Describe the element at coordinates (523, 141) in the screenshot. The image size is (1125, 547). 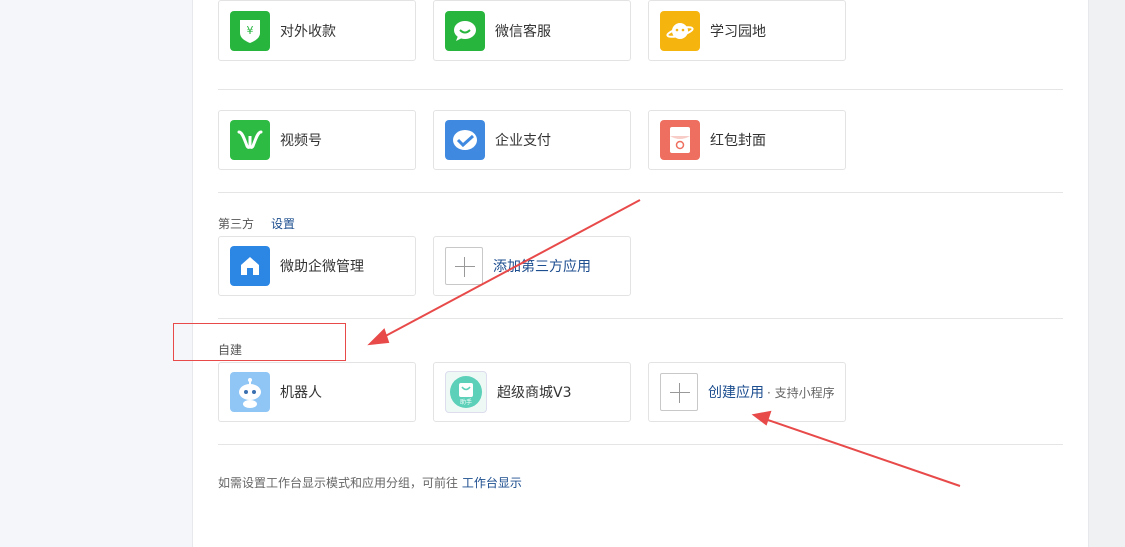
I see `app-label: 企业支付` at that location.